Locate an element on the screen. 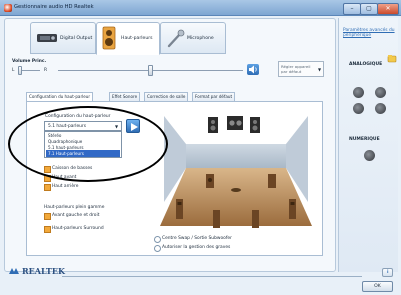  front-lr-checkbox is located at coordinates (47, 216).